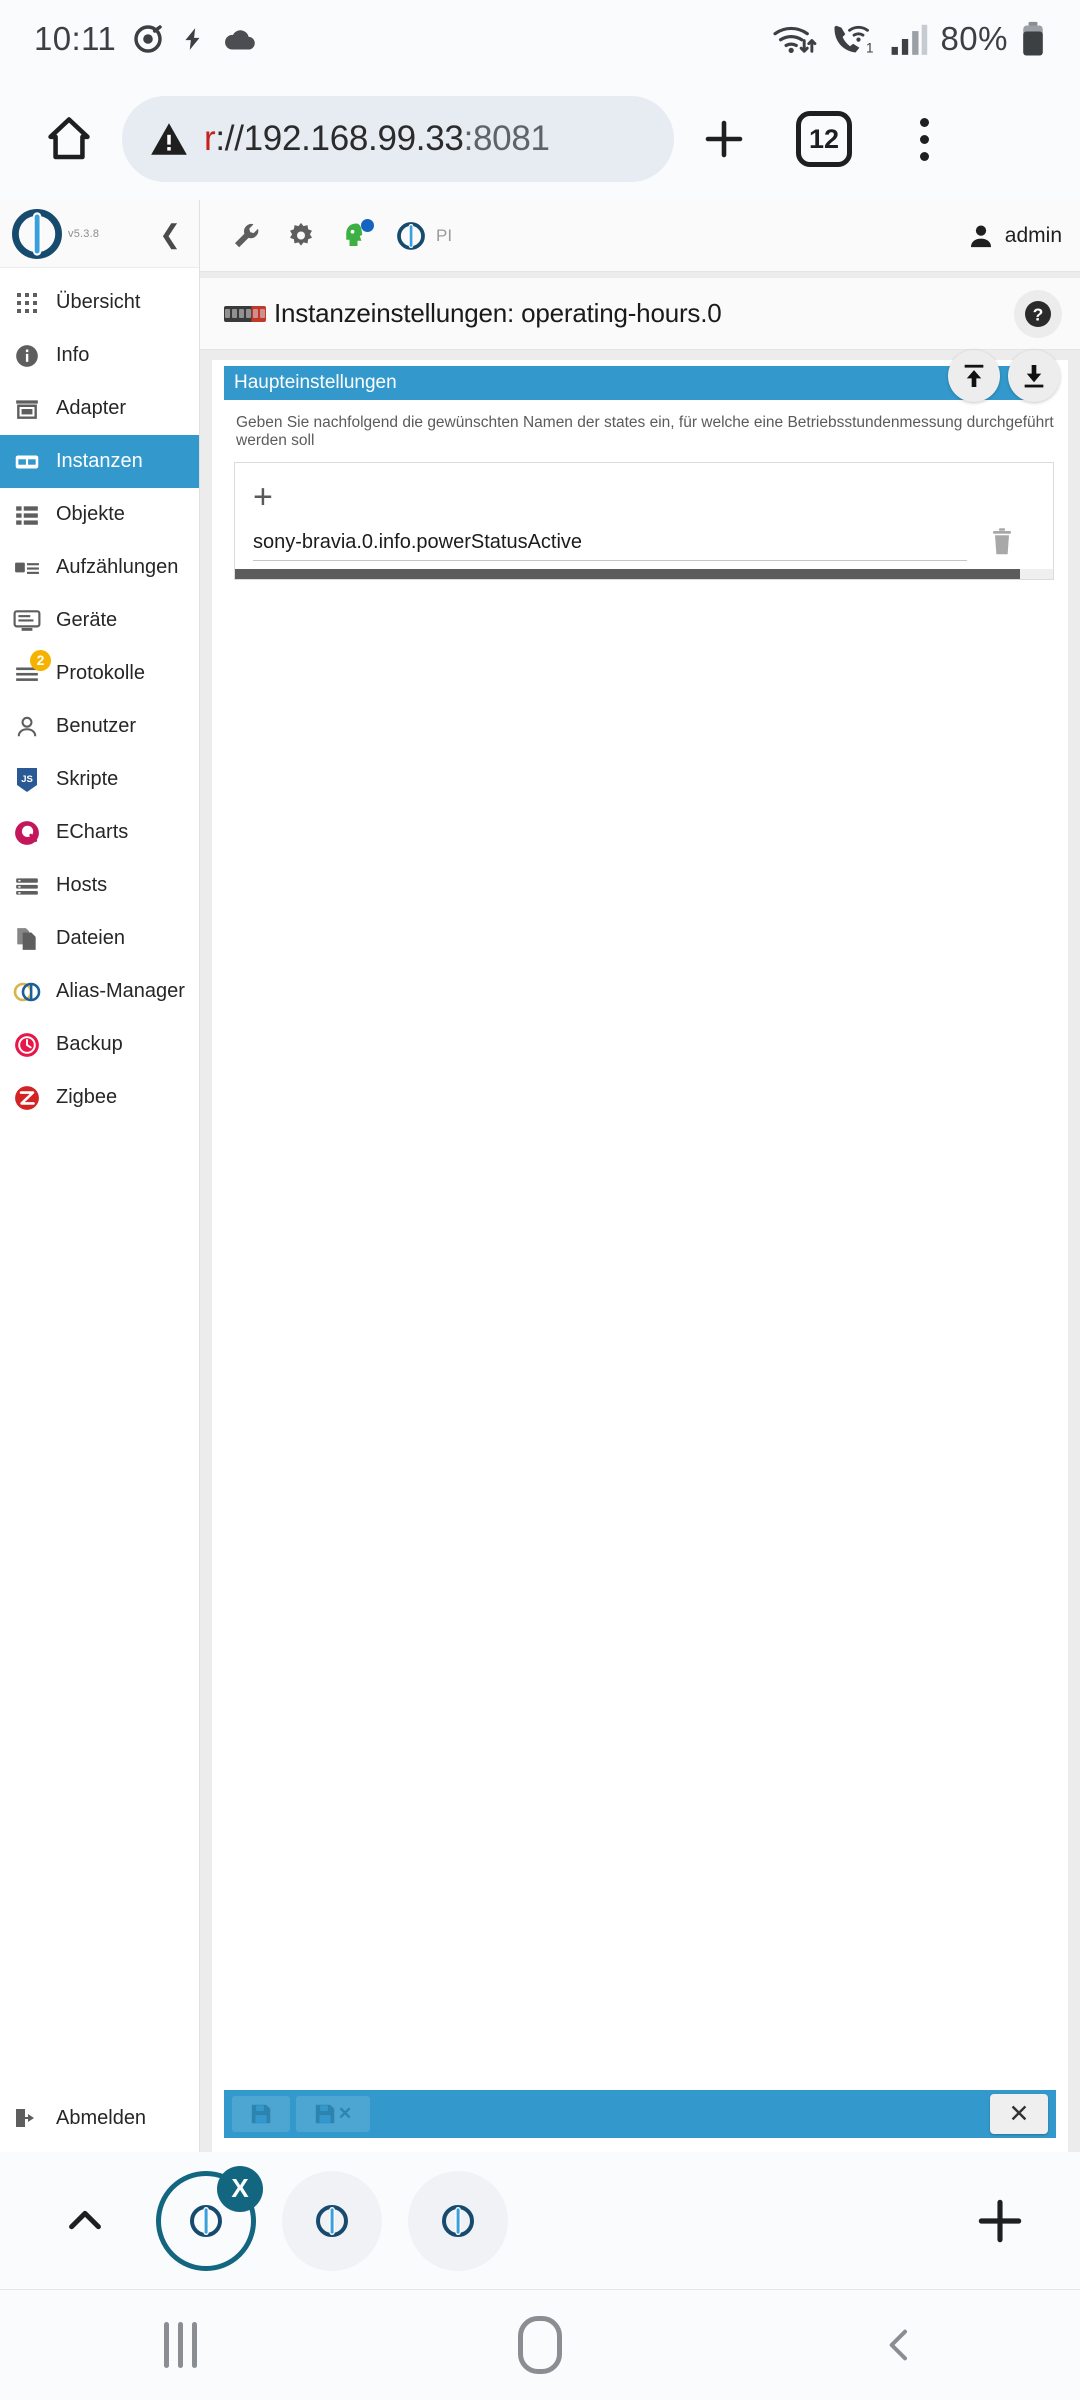 The image size is (1080, 2400). What do you see at coordinates (644, 574) in the screenshot?
I see `horizontal-scrollbar` at bounding box center [644, 574].